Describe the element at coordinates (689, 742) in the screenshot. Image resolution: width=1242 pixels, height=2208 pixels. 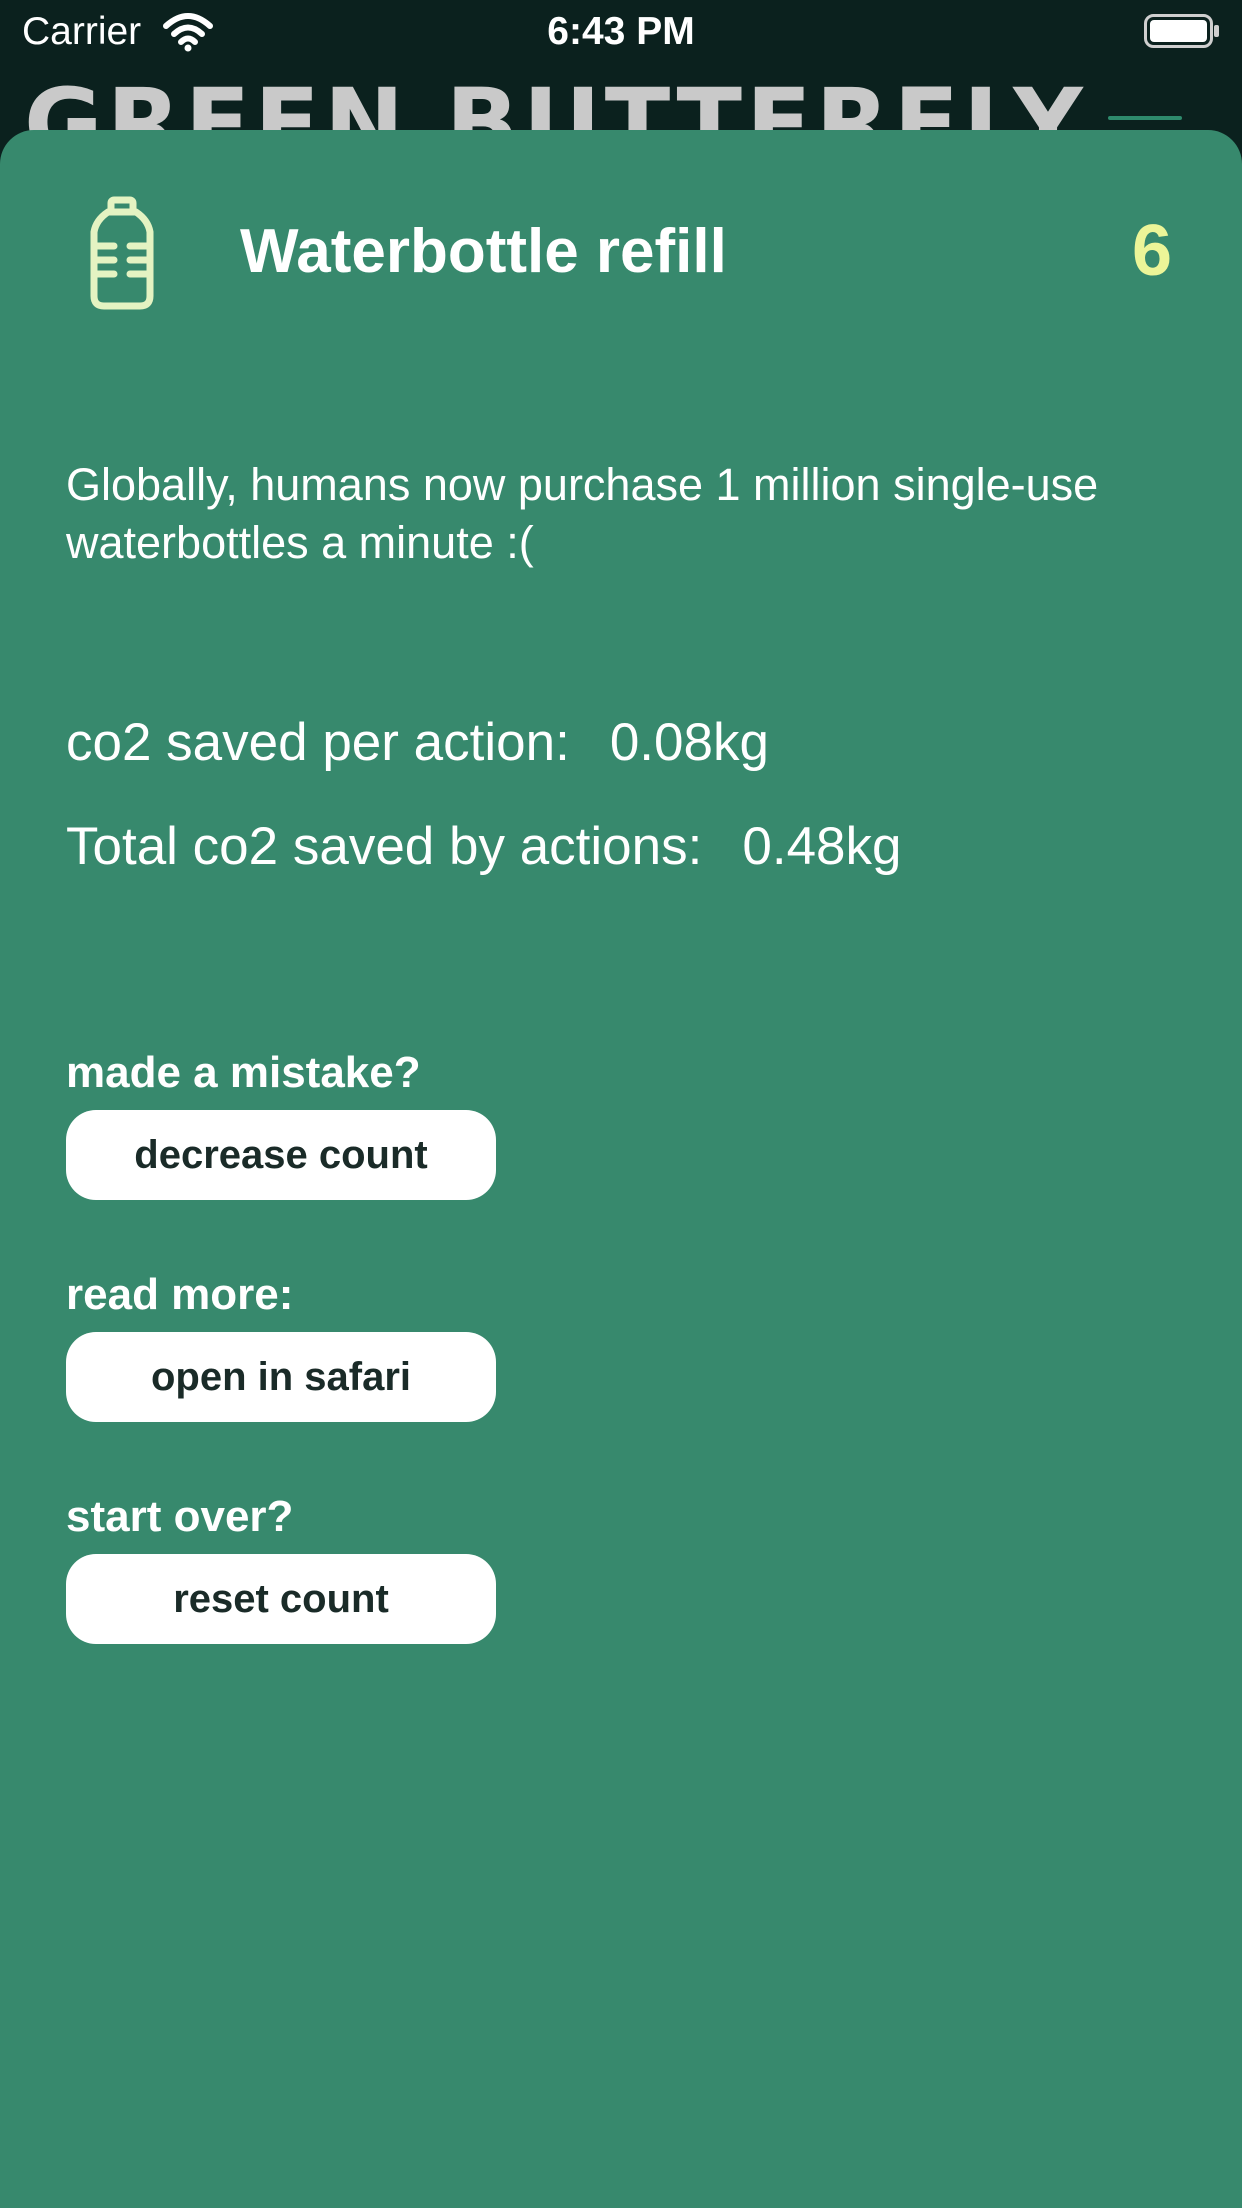
I see `co2-per-action-value: 0.08kg` at that location.